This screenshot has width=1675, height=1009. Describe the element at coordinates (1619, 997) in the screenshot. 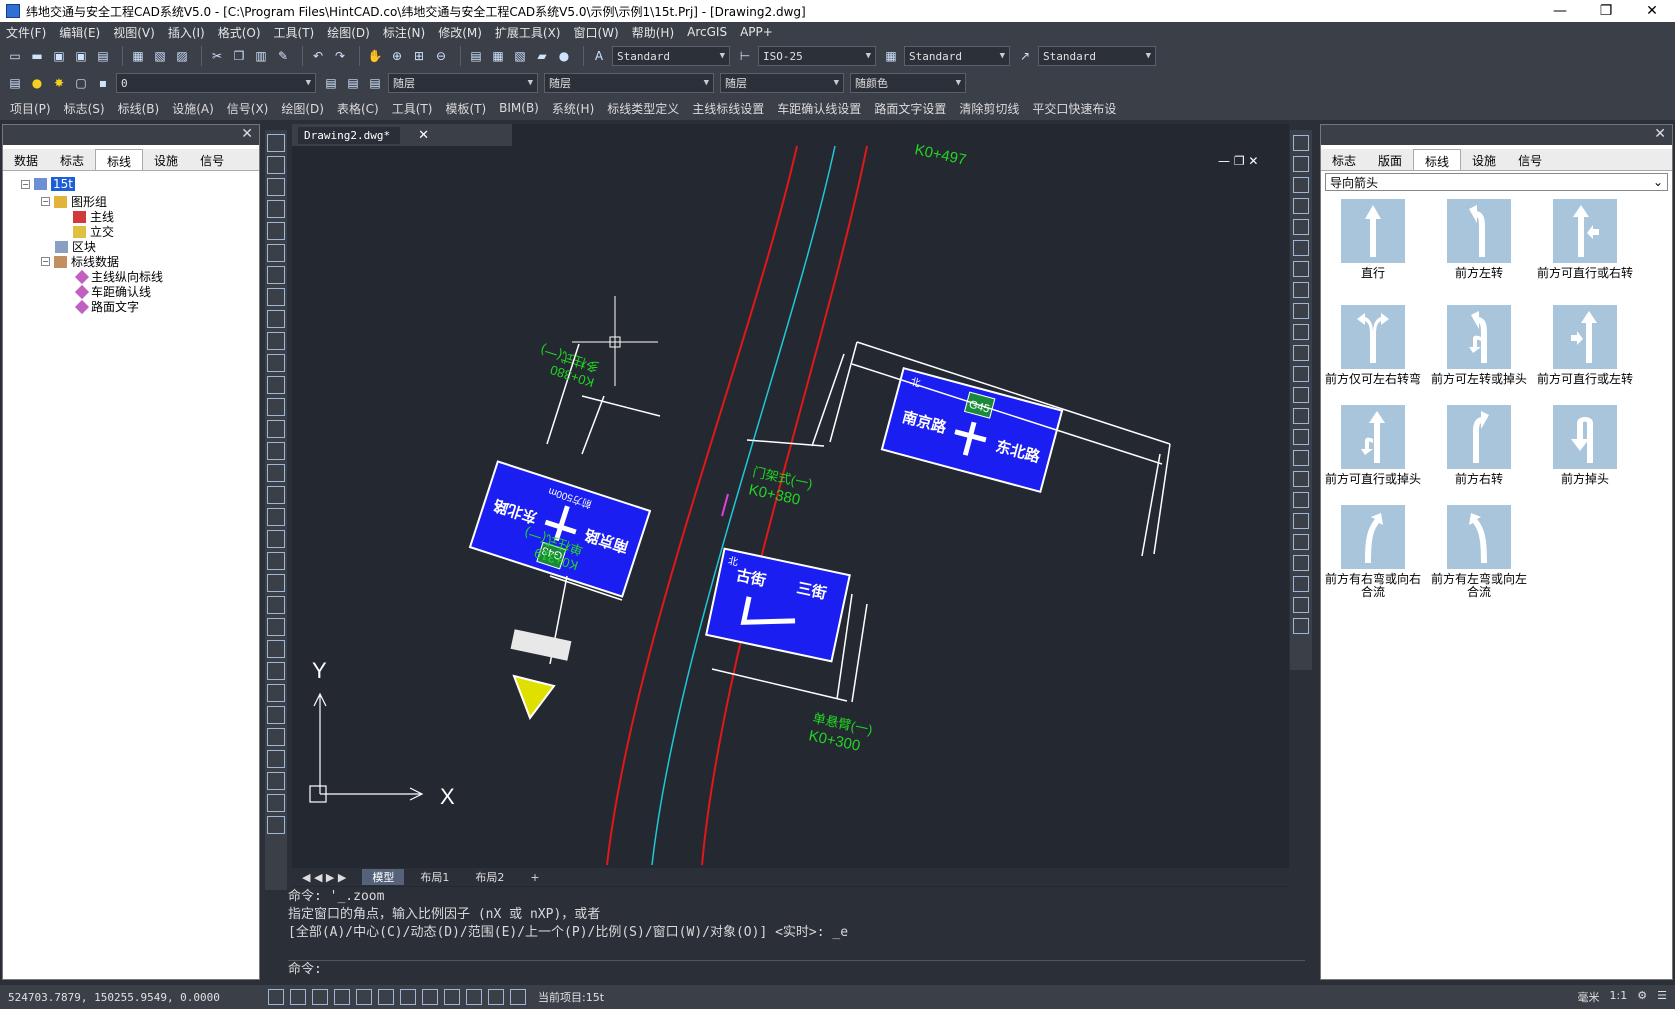

I see `annotation-scale: 1:1` at that location.